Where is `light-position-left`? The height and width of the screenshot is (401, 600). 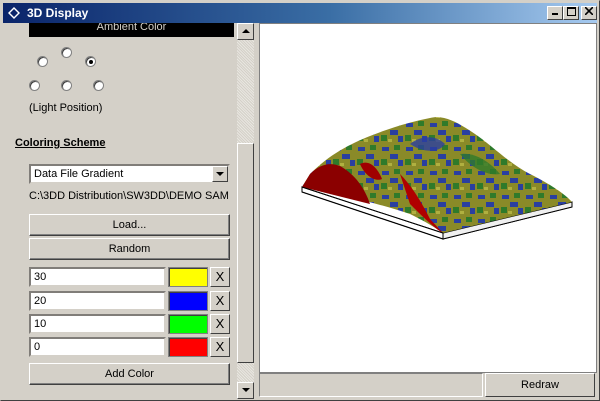 light-position-left is located at coordinates (34, 85).